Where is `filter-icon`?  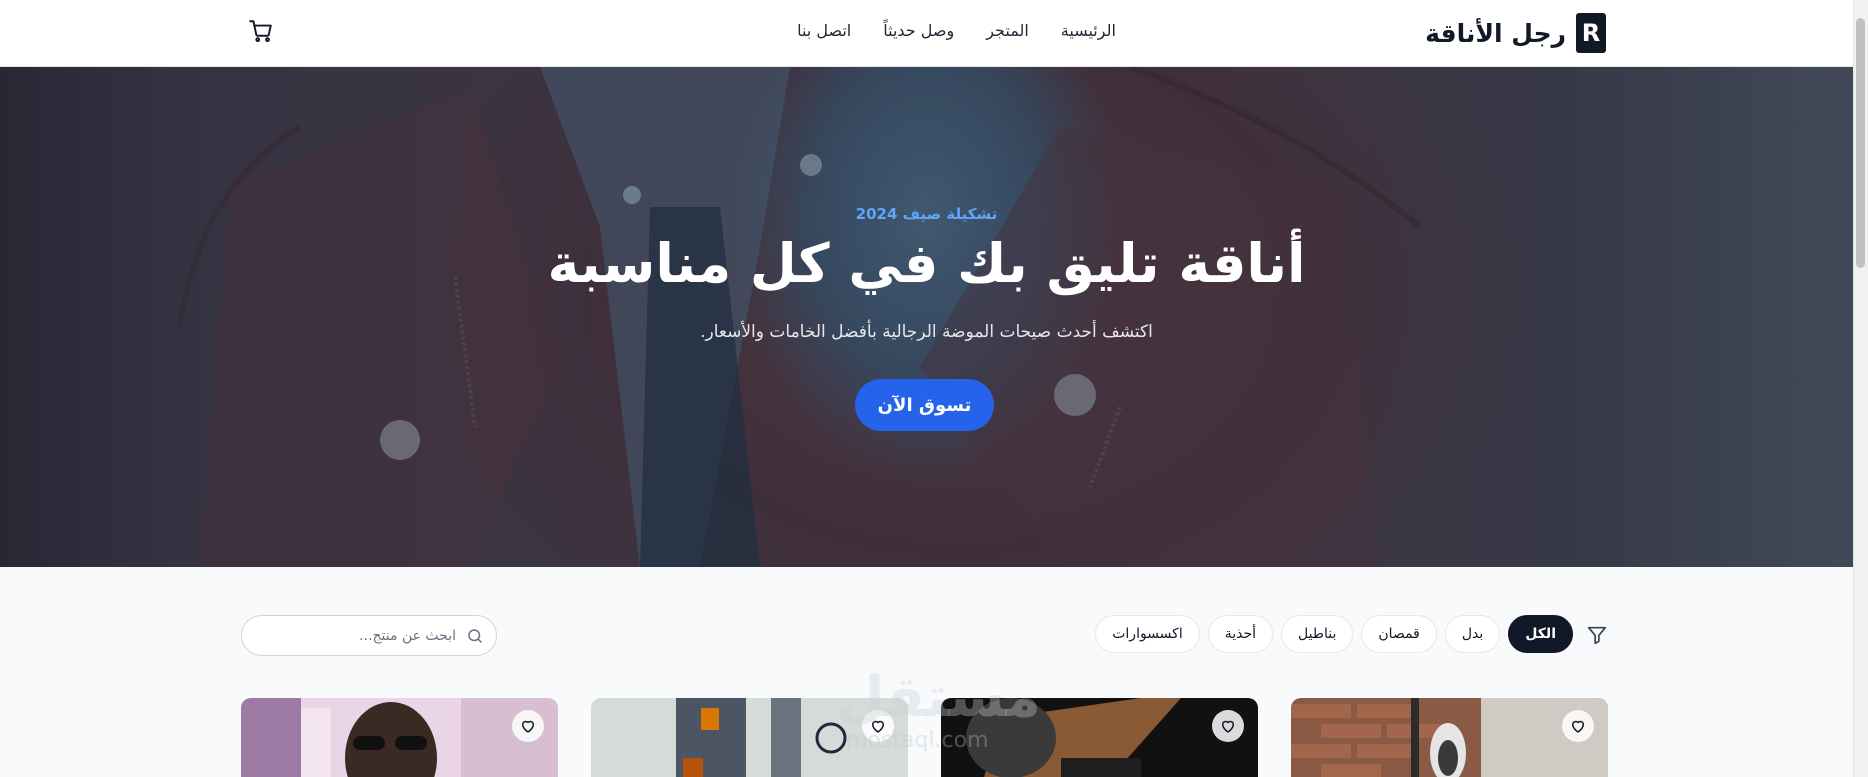 filter-icon is located at coordinates (1597, 635).